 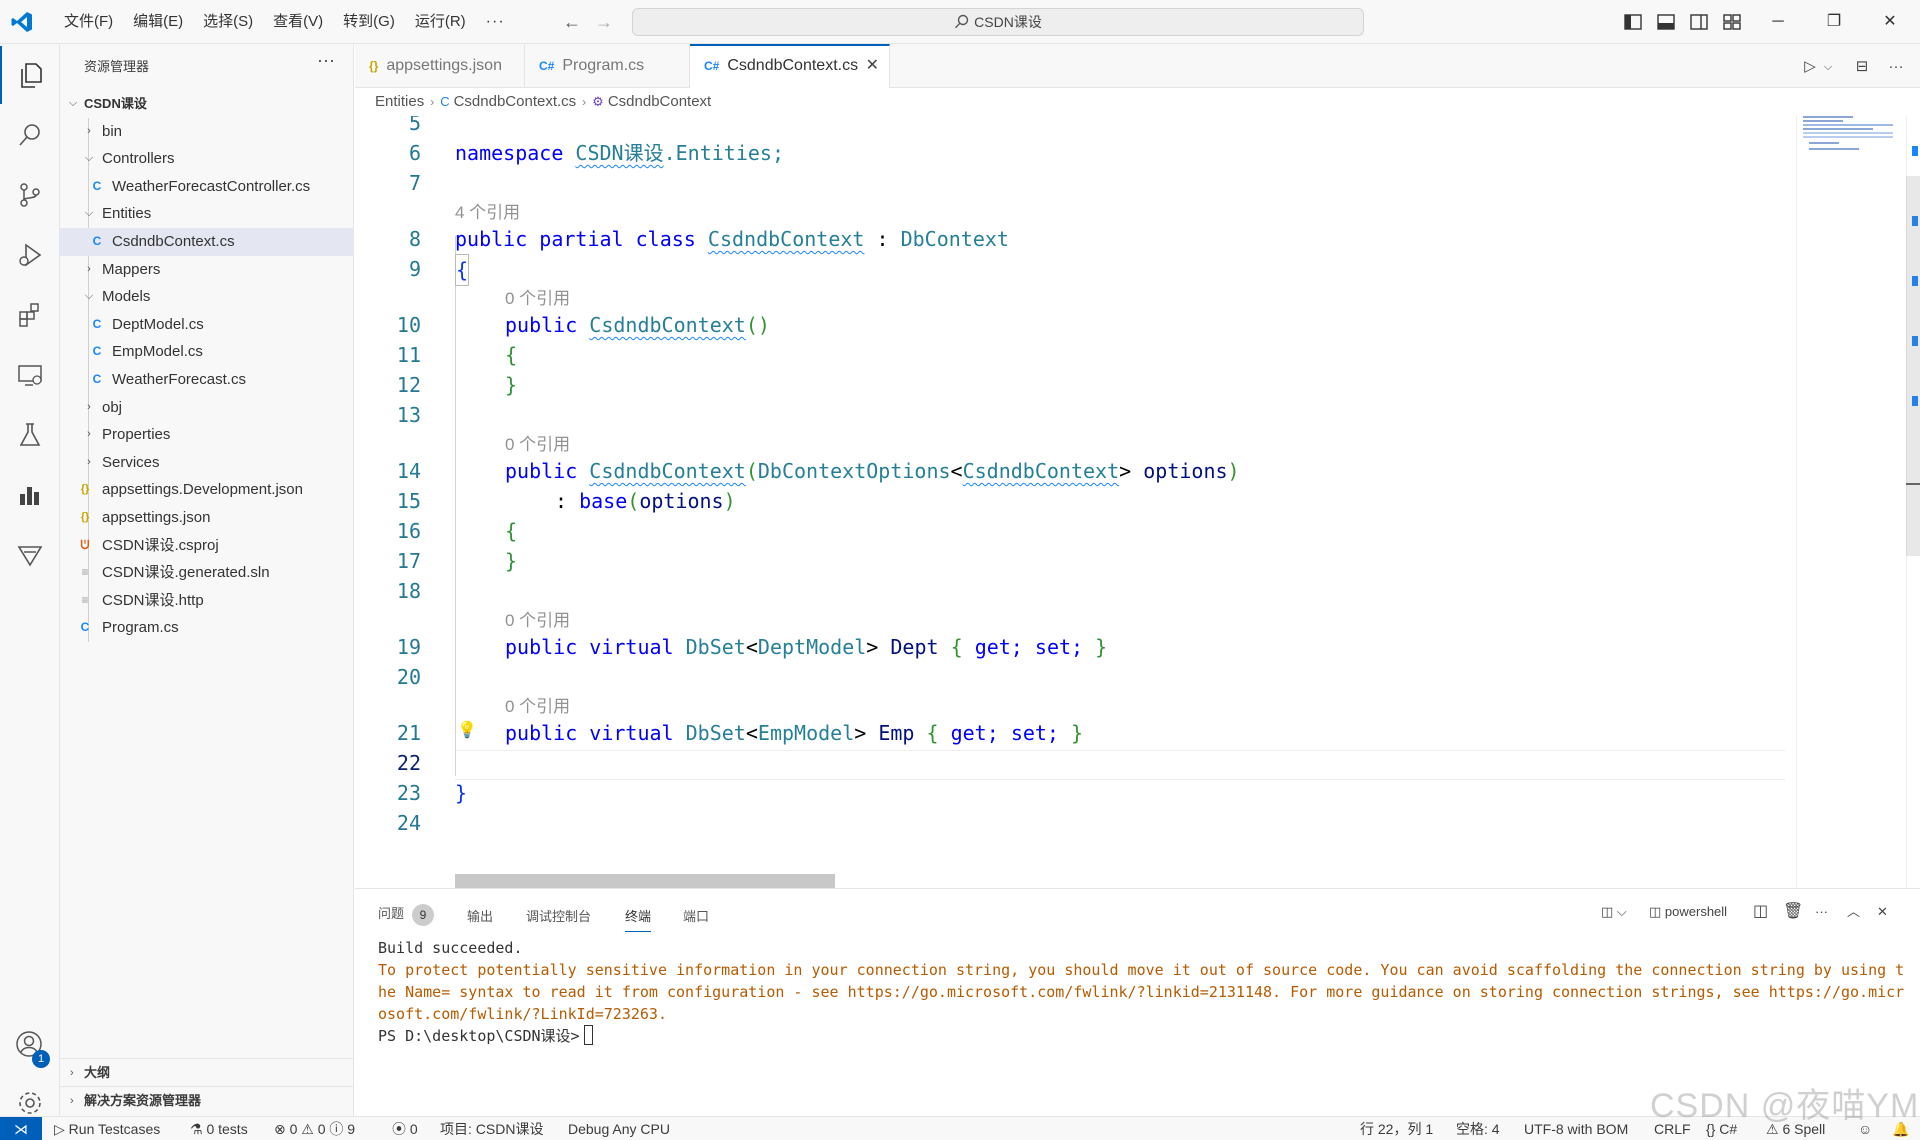 What do you see at coordinates (207, 1100) in the screenshot?
I see `solution-explorer-section: › 解决方案资源管理器` at bounding box center [207, 1100].